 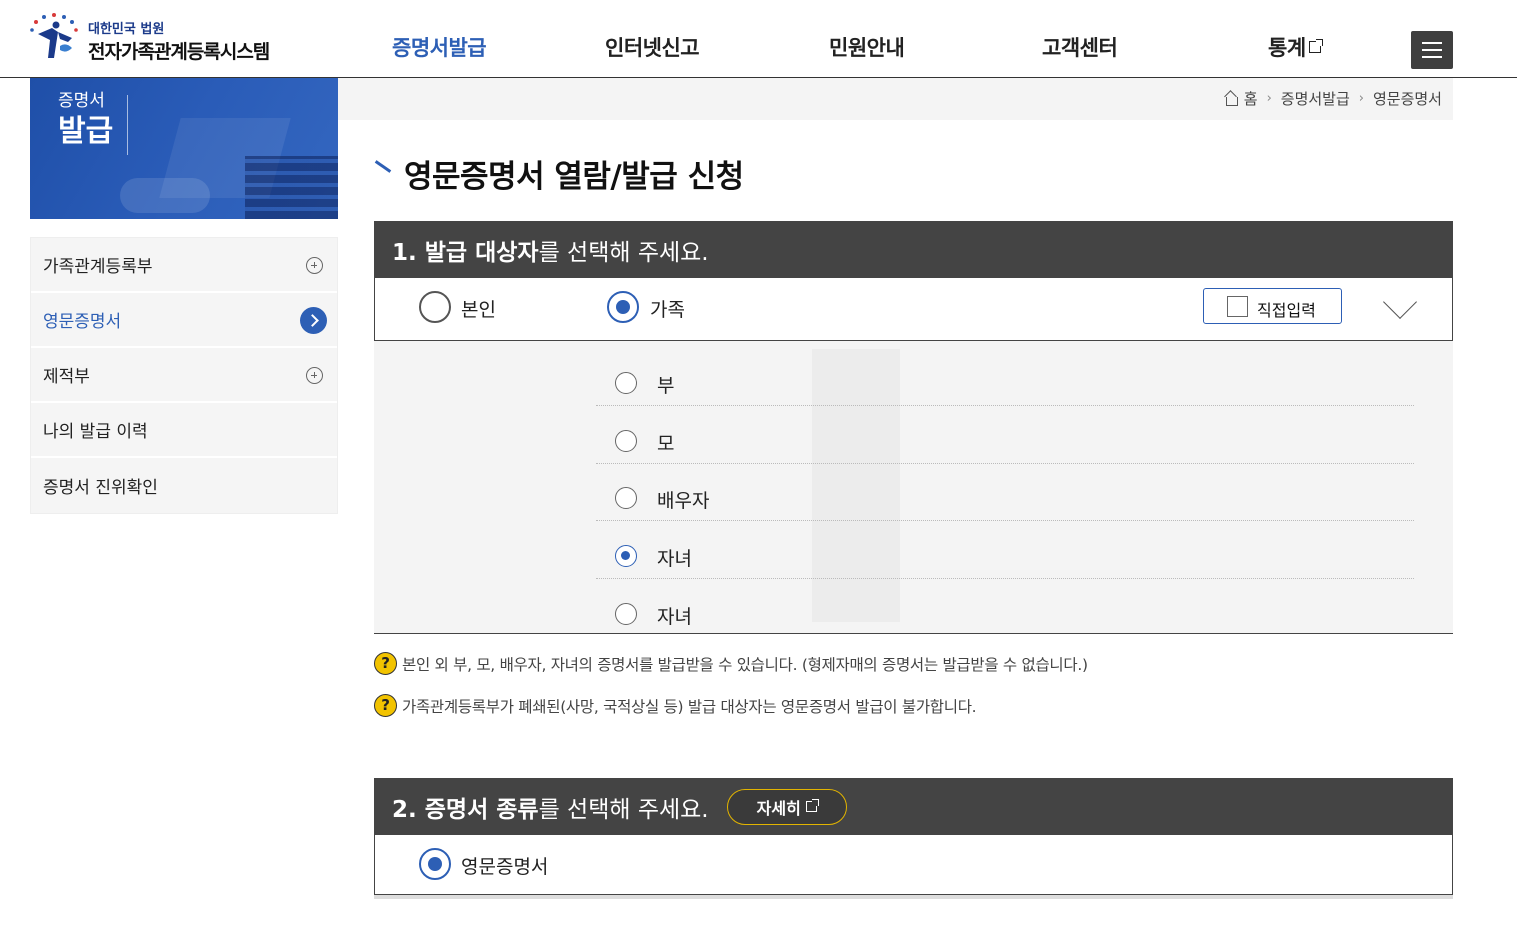 I want to click on banner-title: 증명서 발급, so click(x=85, y=120).